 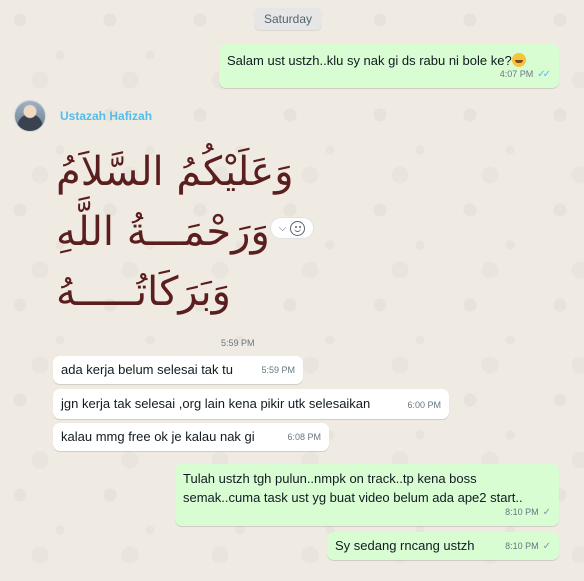 What do you see at coordinates (283, 228) in the screenshot?
I see `chevron-down-icon: ⌵` at bounding box center [283, 228].